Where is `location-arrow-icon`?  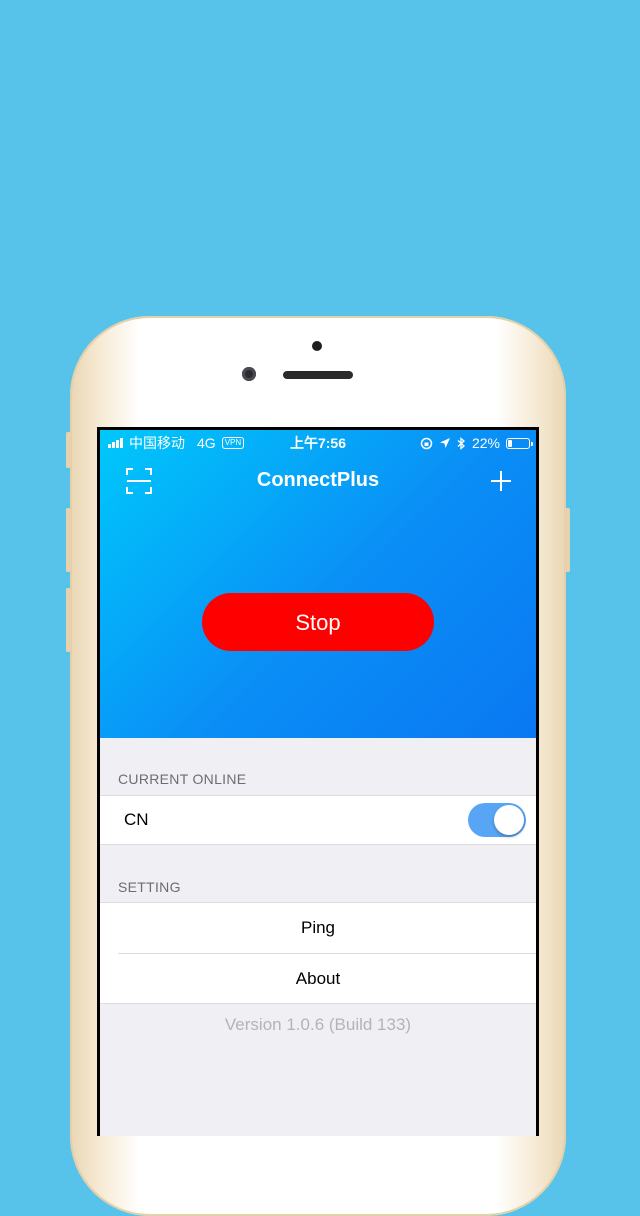 location-arrow-icon is located at coordinates (444, 443).